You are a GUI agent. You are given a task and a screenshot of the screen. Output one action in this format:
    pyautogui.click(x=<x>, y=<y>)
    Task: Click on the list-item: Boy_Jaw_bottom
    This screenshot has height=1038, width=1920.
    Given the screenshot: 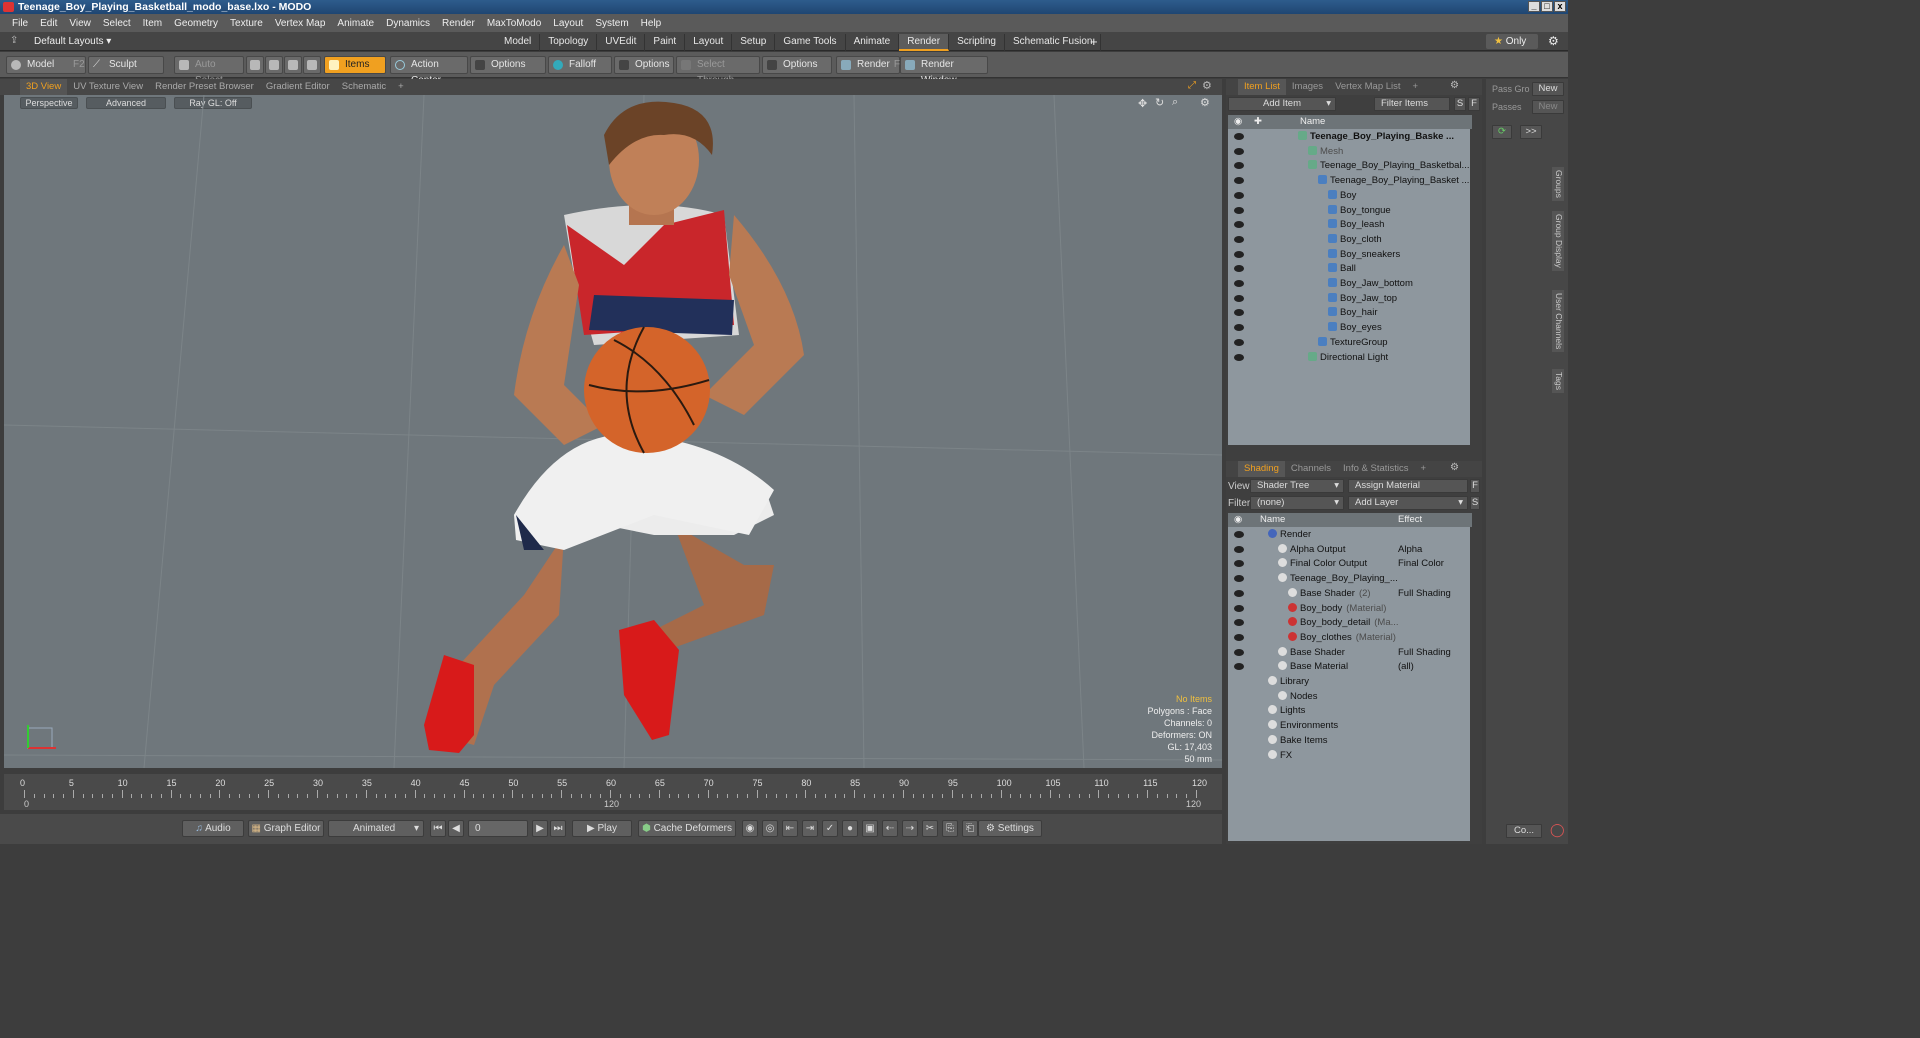 What is the action you would take?
    pyautogui.click(x=1349, y=284)
    